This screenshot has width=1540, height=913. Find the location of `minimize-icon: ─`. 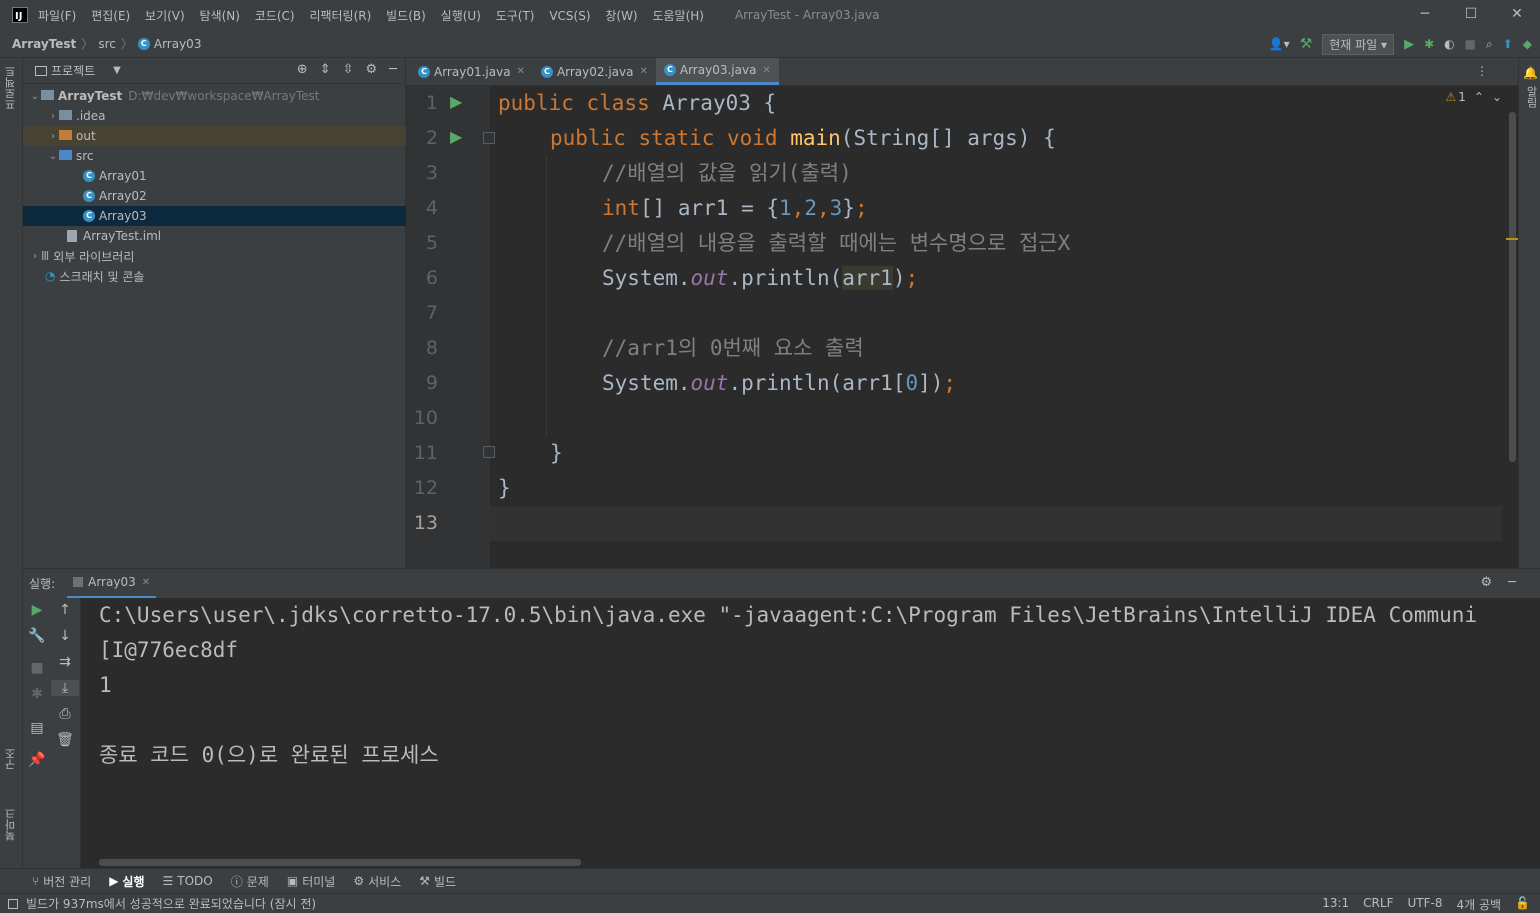

minimize-icon: ─ is located at coordinates (1425, 15).